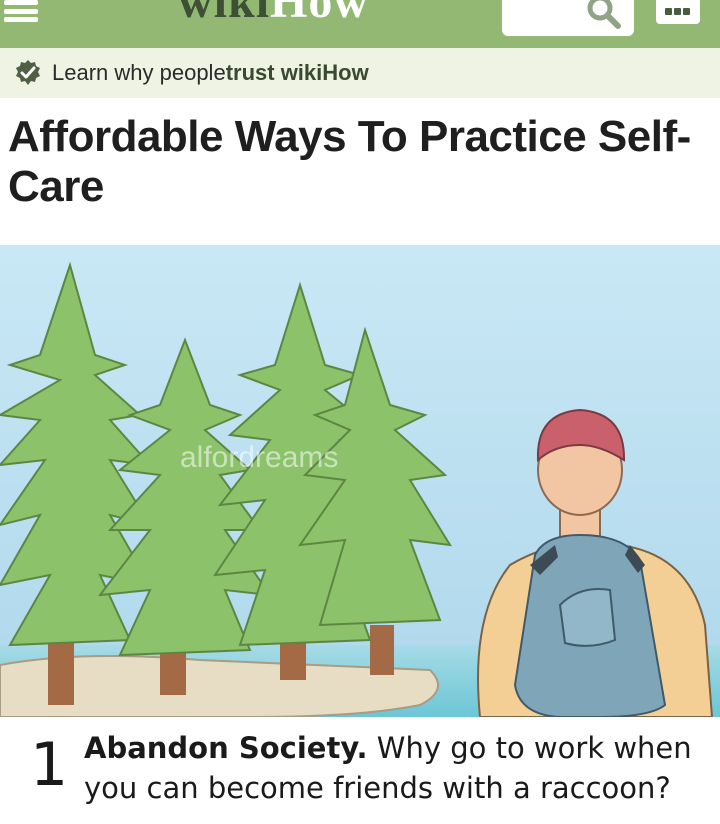 This screenshot has width=720, height=824. I want to click on article-title: Affordable Ways To Practice Self-Care, so click(349, 161).